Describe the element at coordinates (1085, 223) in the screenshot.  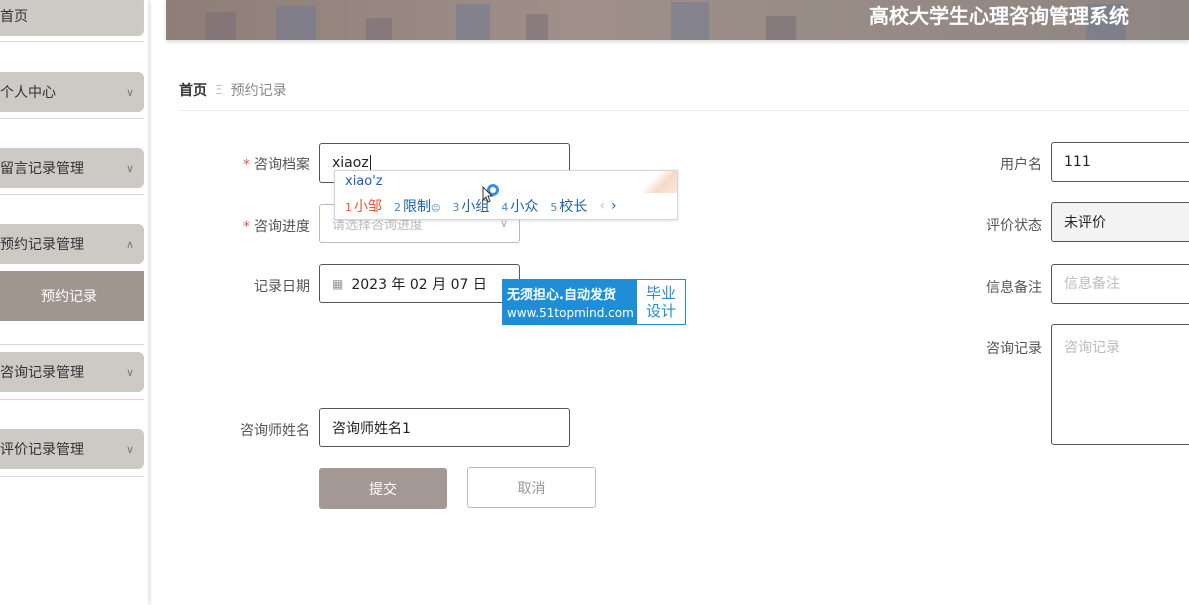
I see `eval-status-value: 未评价` at that location.